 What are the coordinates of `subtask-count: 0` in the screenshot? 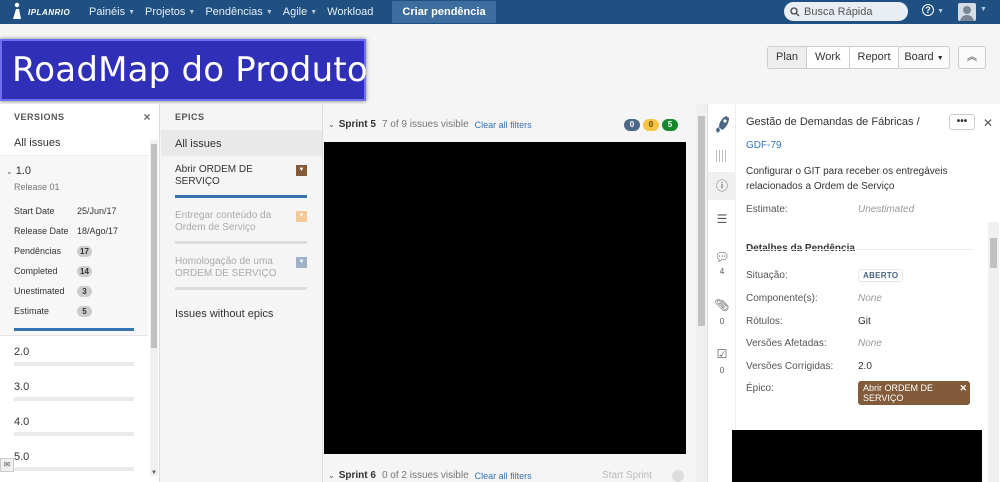 It's located at (722, 370).